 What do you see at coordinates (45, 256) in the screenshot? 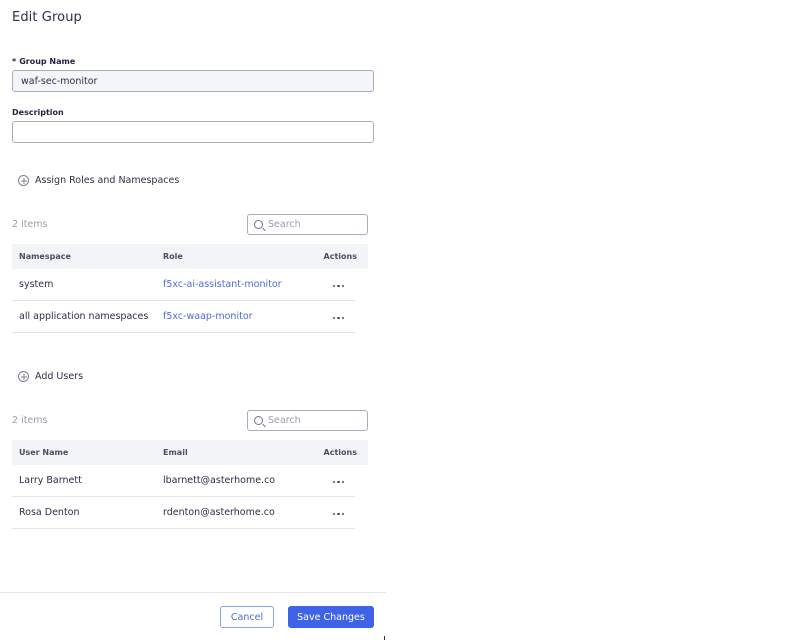
I see `column-header-namespace: Namespace` at bounding box center [45, 256].